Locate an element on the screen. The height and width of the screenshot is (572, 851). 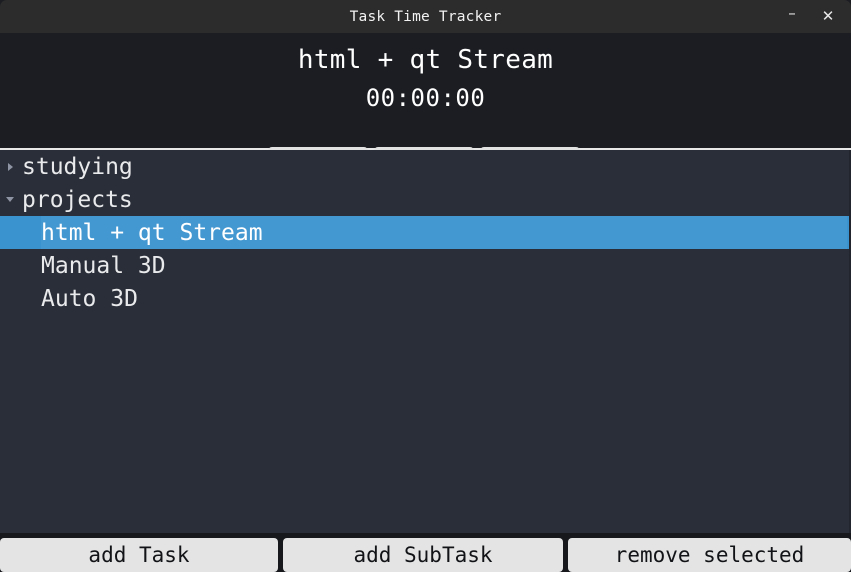
elapsed-time-display: 00:00:00 is located at coordinates (425, 98).